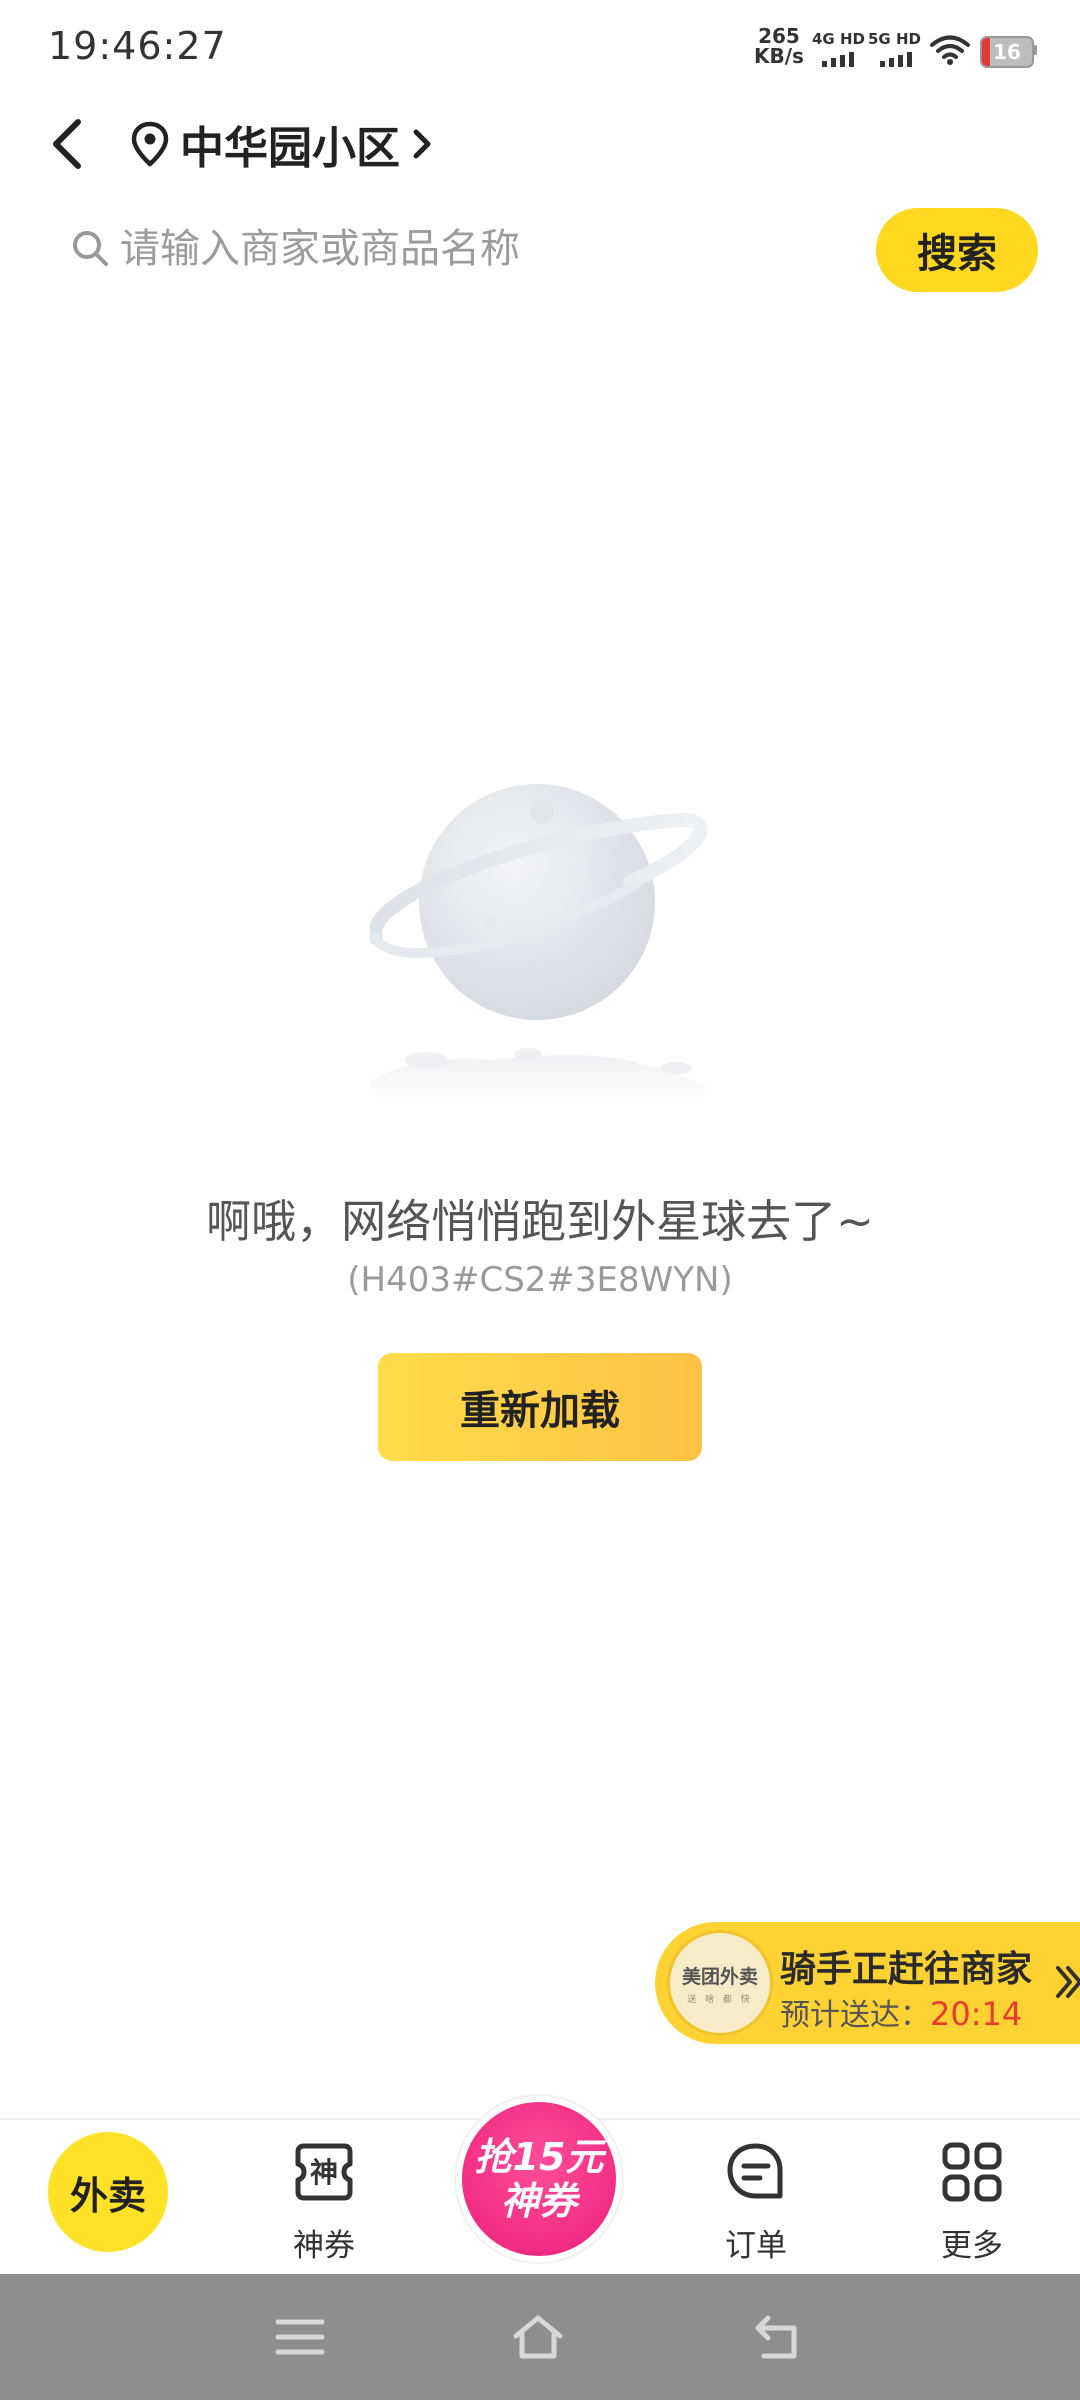 The image size is (1080, 2400). I want to click on reload-button: 重新加载, so click(540, 1407).